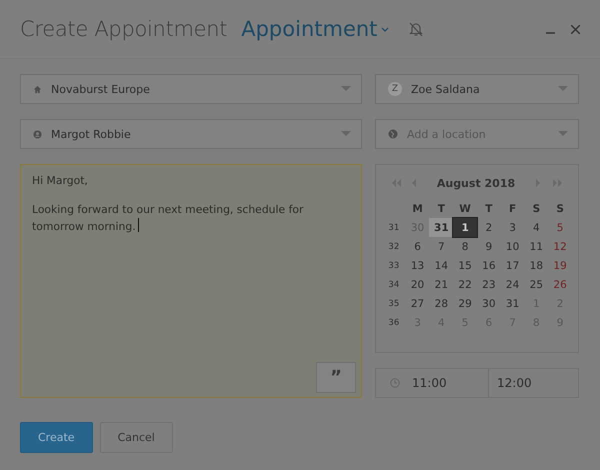  What do you see at coordinates (418, 265) in the screenshot?
I see `calendar-day: 13` at bounding box center [418, 265].